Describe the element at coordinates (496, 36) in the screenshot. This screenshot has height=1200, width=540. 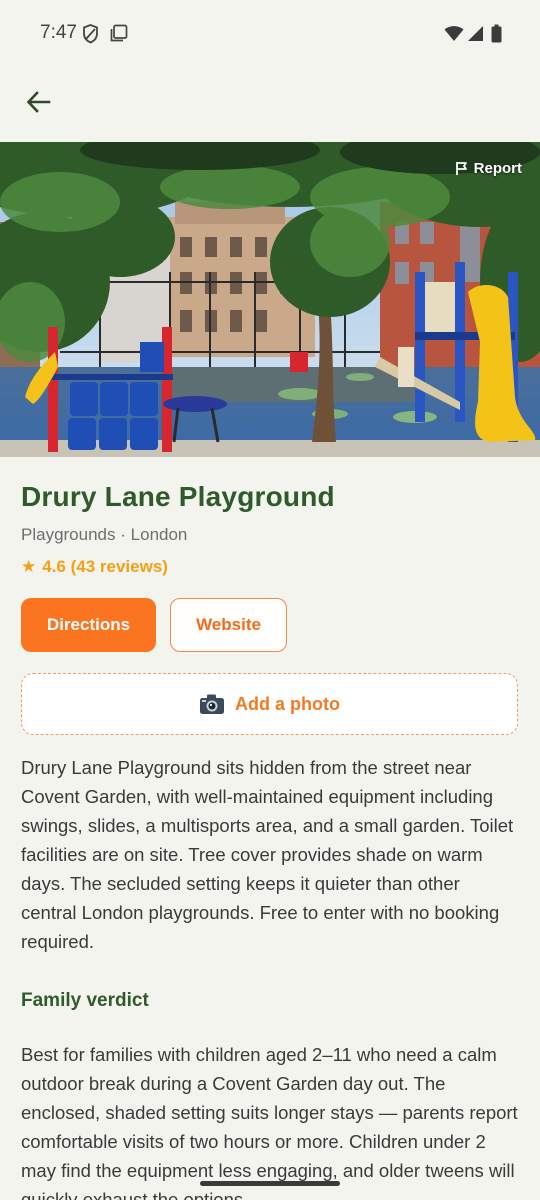
I see `battery-icon` at that location.